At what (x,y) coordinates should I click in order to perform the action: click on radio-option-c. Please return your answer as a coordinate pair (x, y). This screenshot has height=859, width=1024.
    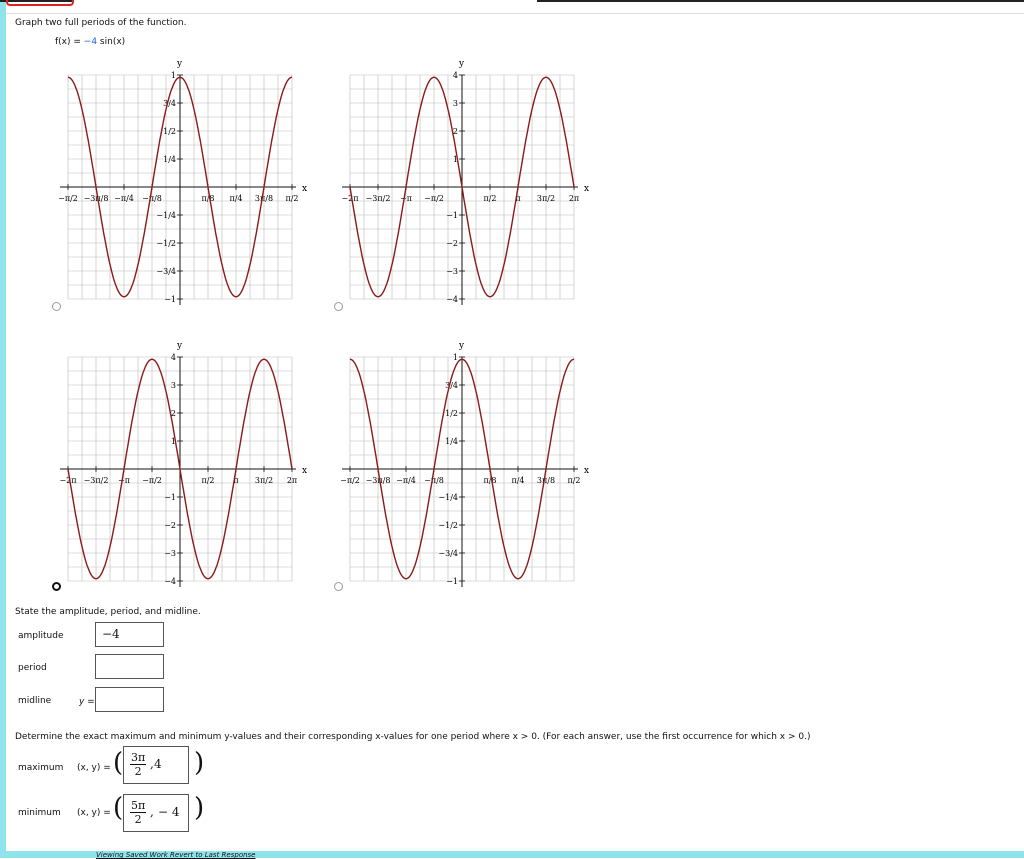
    Looking at the image, I should click on (56, 586).